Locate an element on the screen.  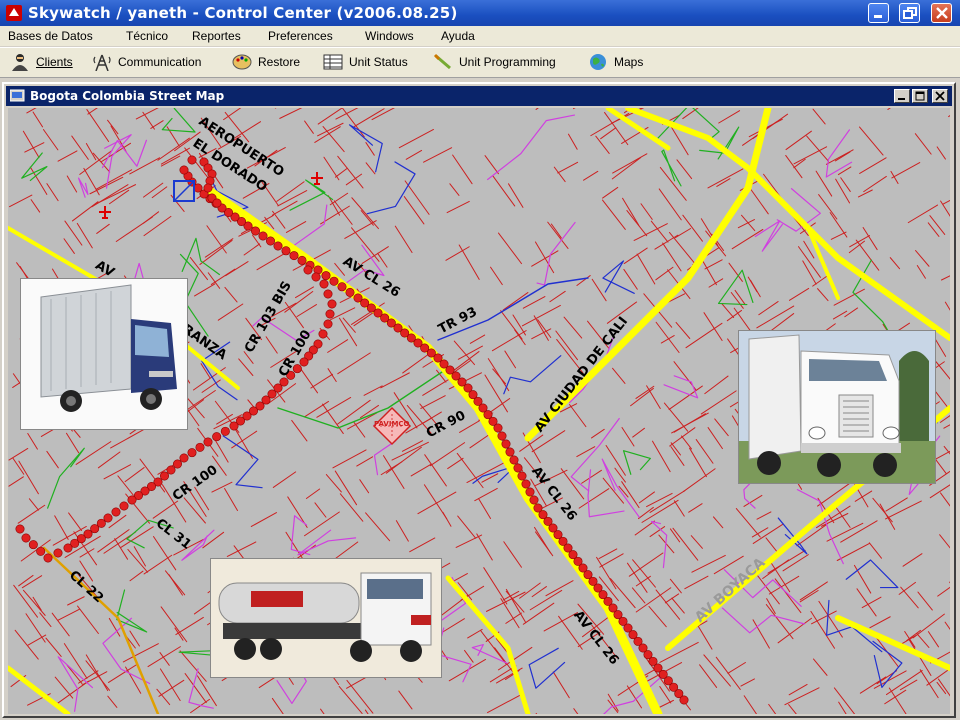
map-close-button is located at coordinates (940, 96).